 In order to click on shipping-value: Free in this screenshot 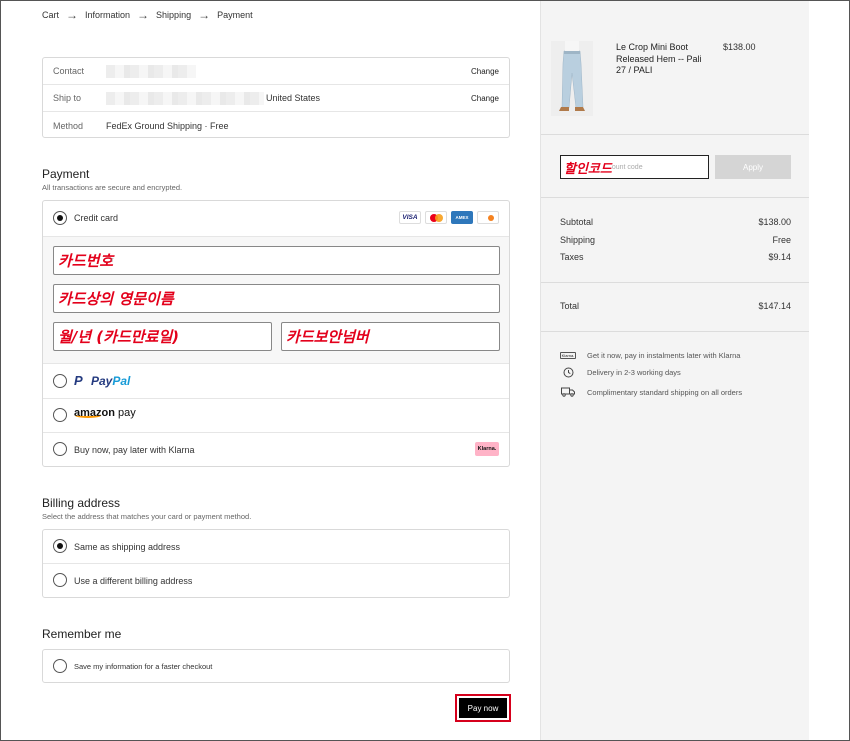, I will do `click(781, 240)`.